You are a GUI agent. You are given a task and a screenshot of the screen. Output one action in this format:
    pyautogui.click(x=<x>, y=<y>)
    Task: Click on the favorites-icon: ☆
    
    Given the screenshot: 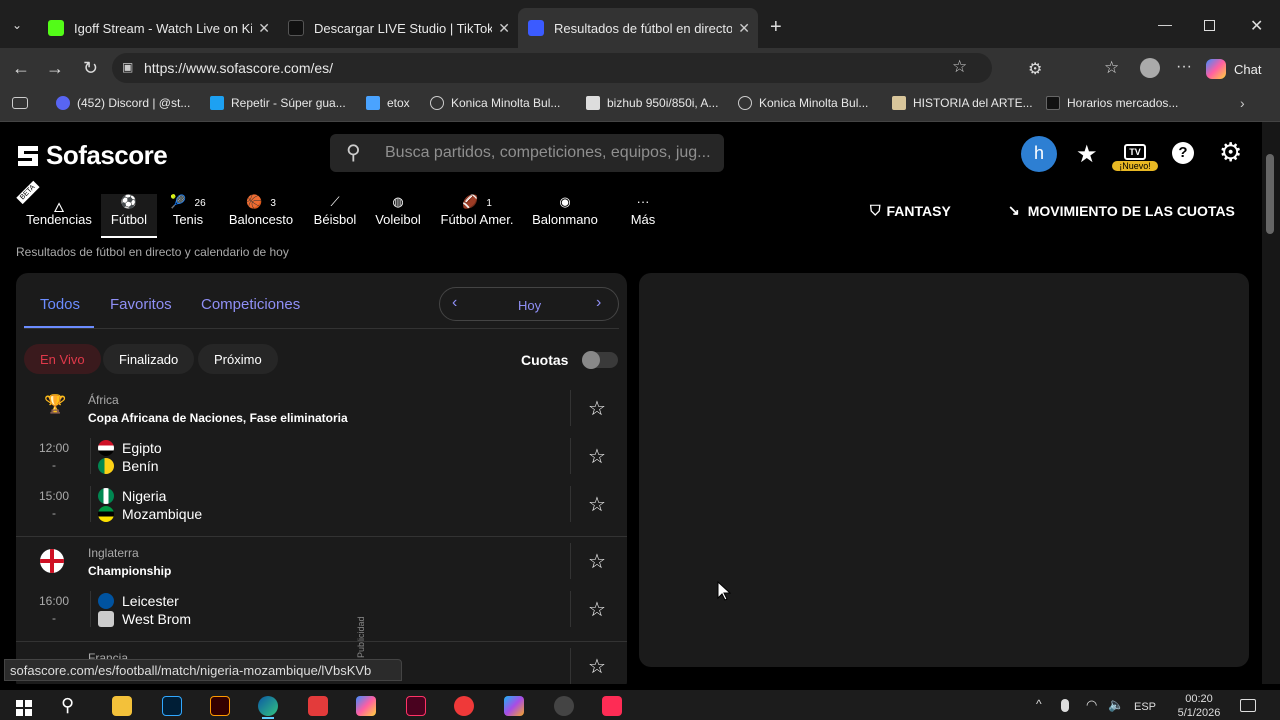 What is the action you would take?
    pyautogui.click(x=1111, y=68)
    